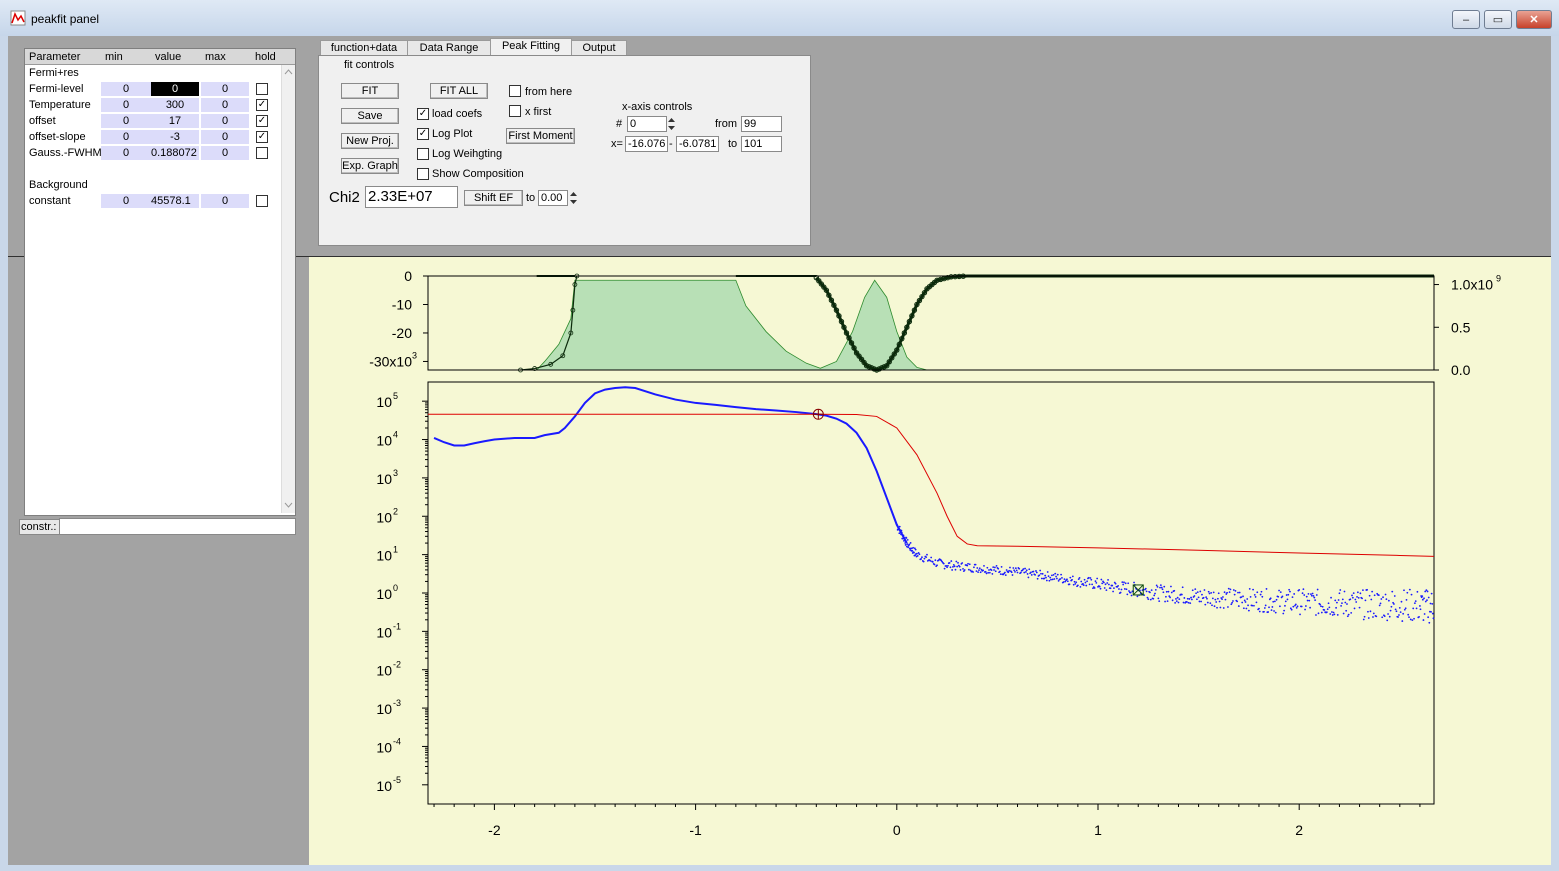 This screenshot has height=871, width=1559. What do you see at coordinates (402, 304) in the screenshot?
I see `residual-left-tick-label: -10` at bounding box center [402, 304].